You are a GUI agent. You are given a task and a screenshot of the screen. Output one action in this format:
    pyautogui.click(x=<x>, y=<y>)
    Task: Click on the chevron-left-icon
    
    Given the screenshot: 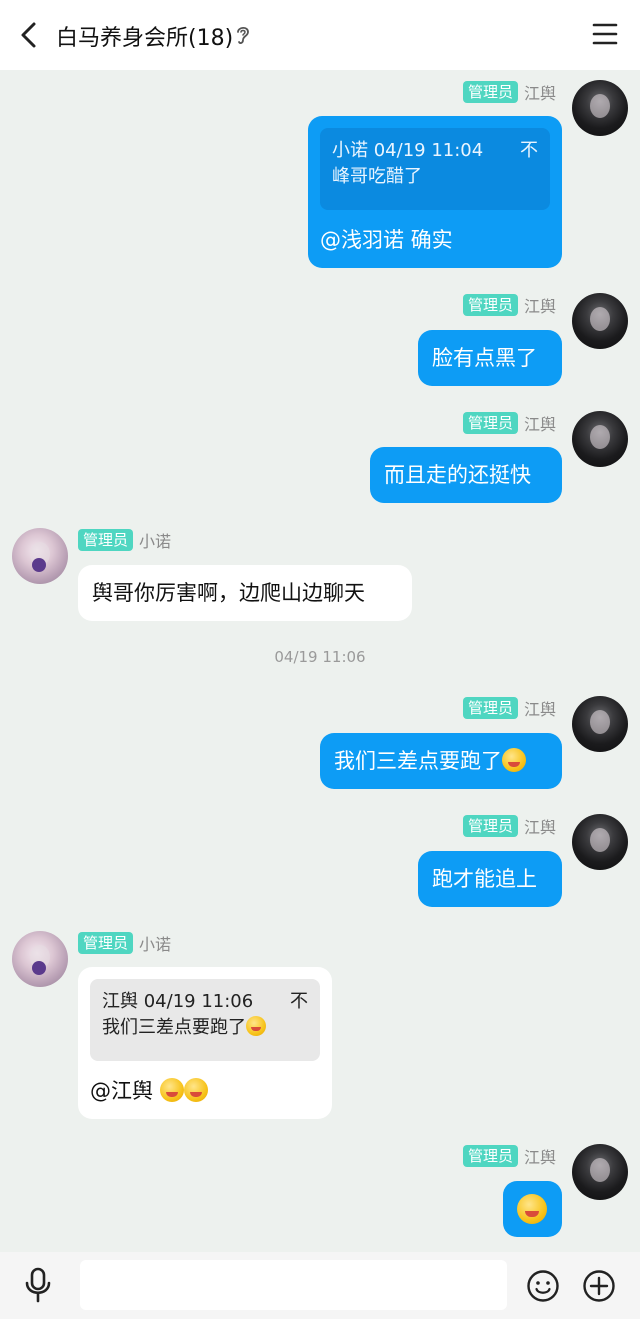 What is the action you would take?
    pyautogui.click(x=30, y=35)
    